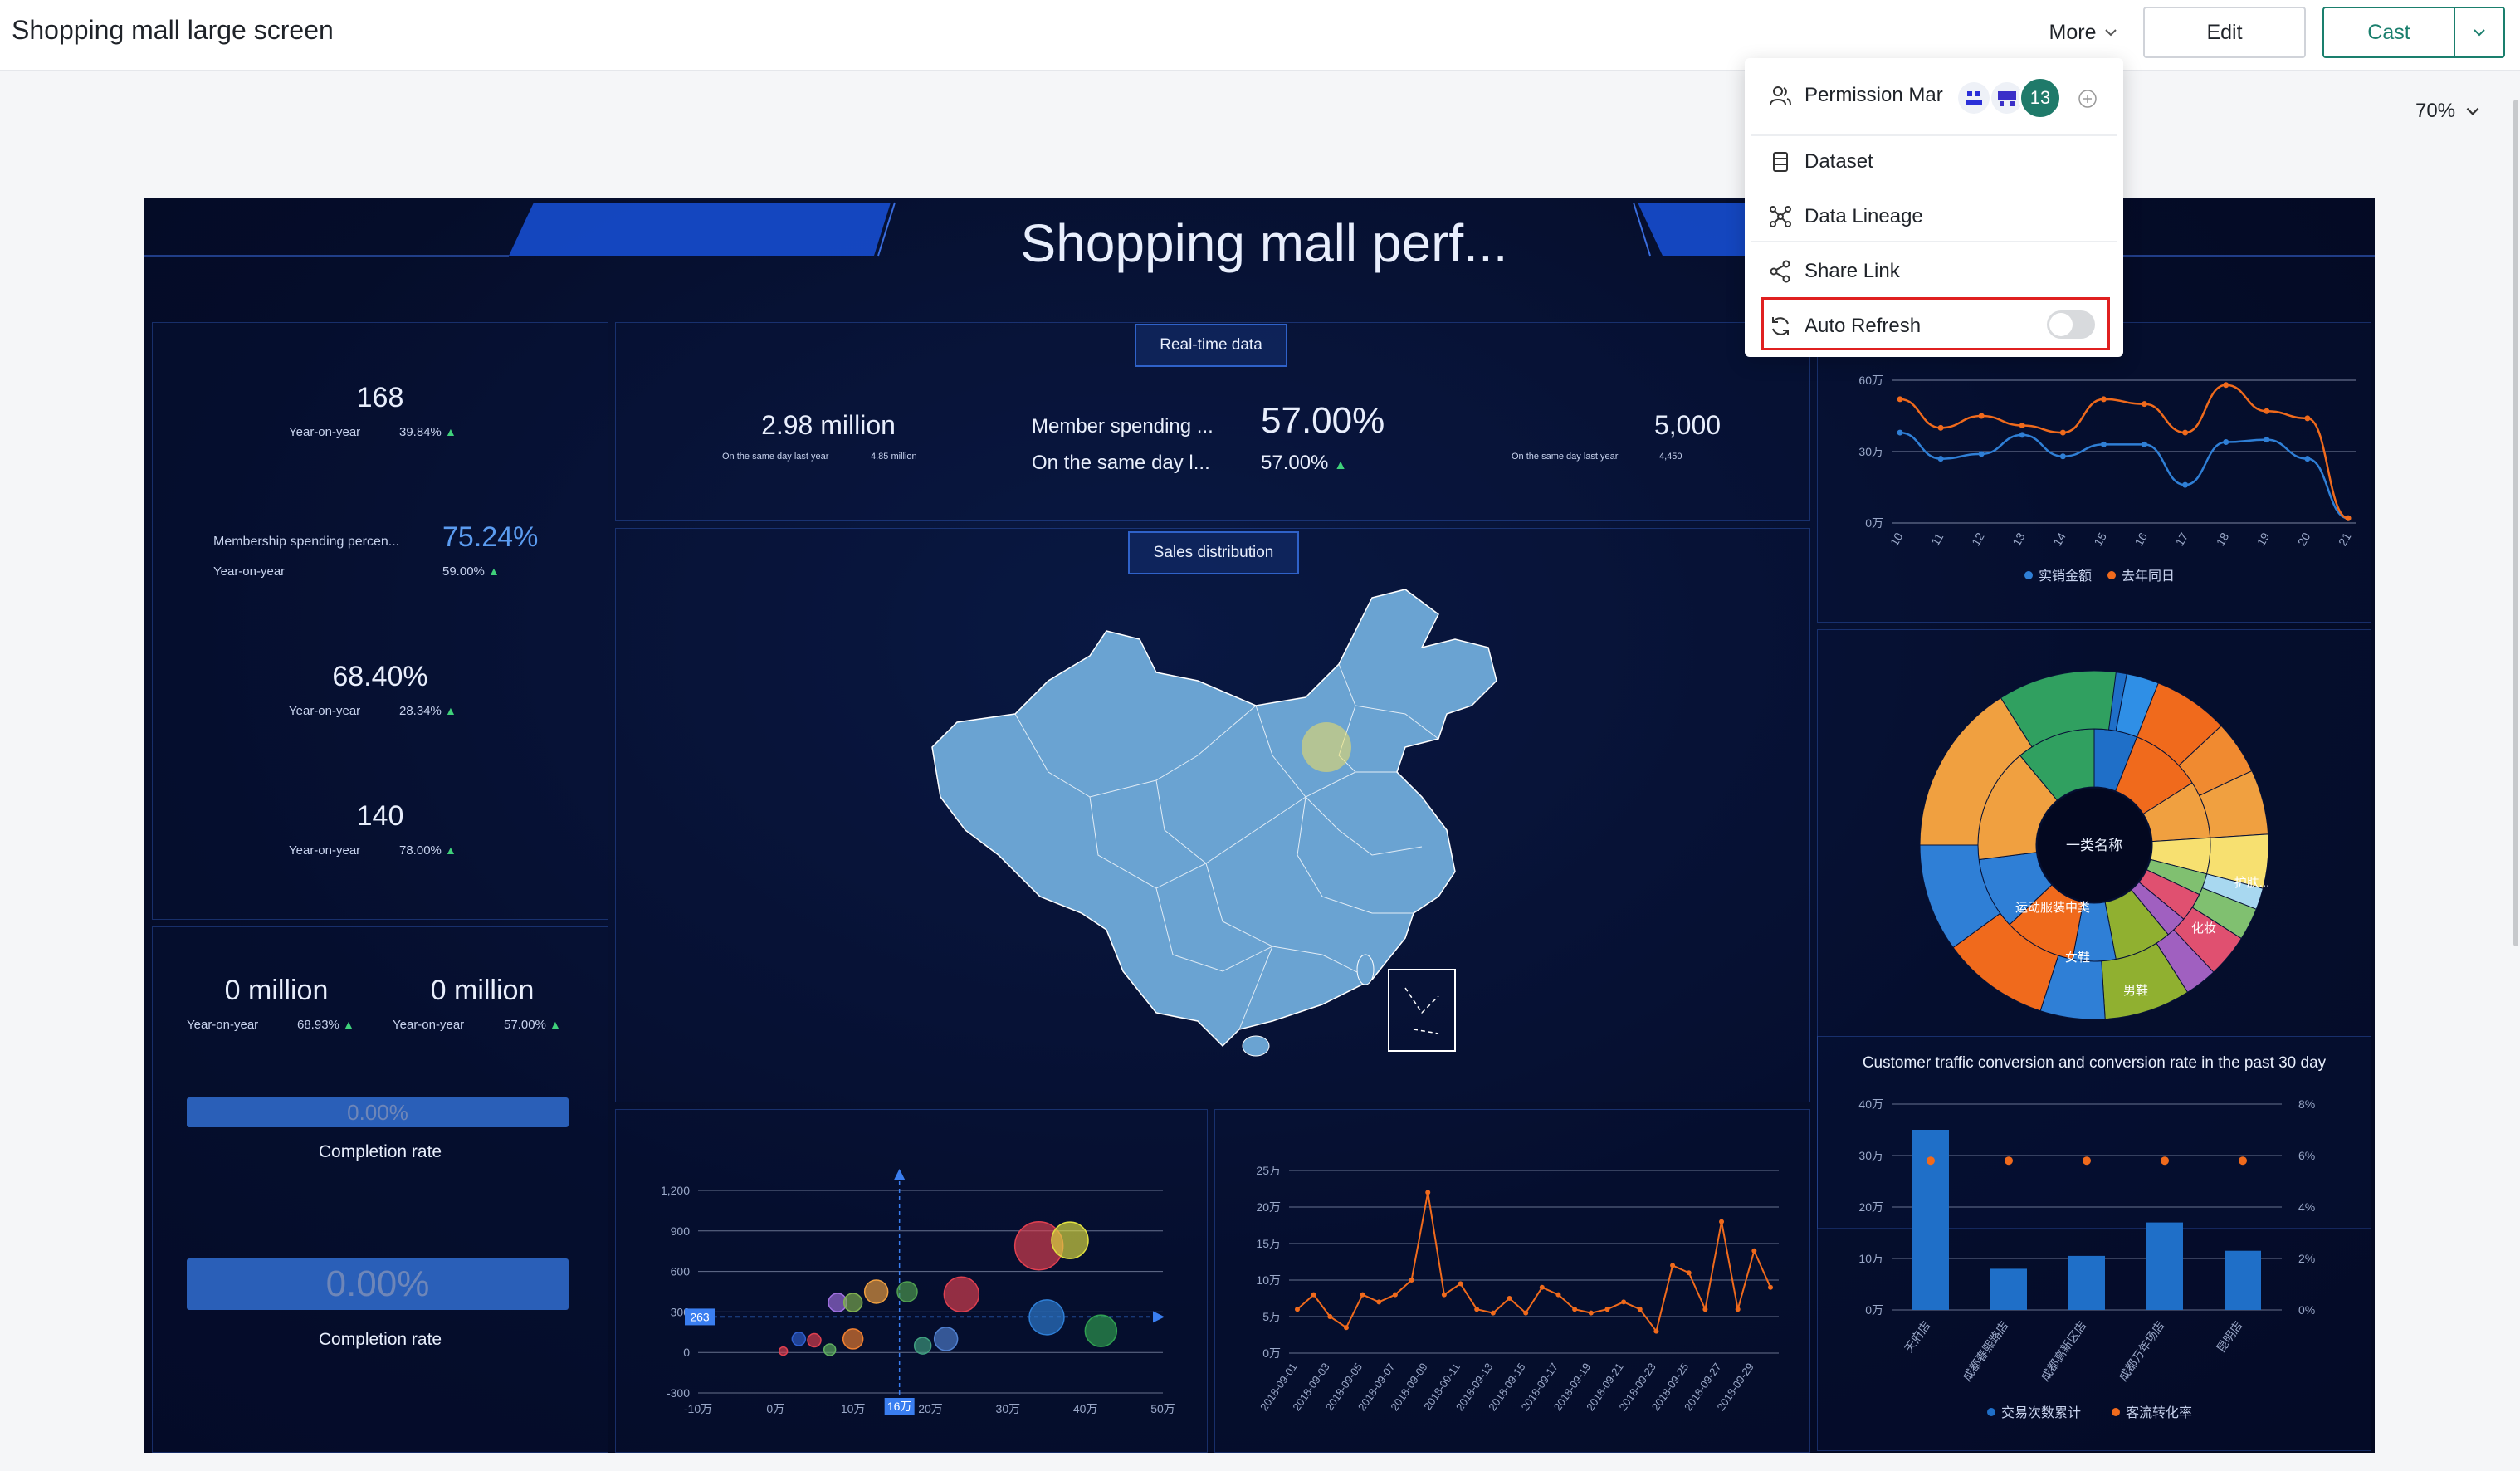  I want to click on share-link-label: Share Link, so click(1852, 271).